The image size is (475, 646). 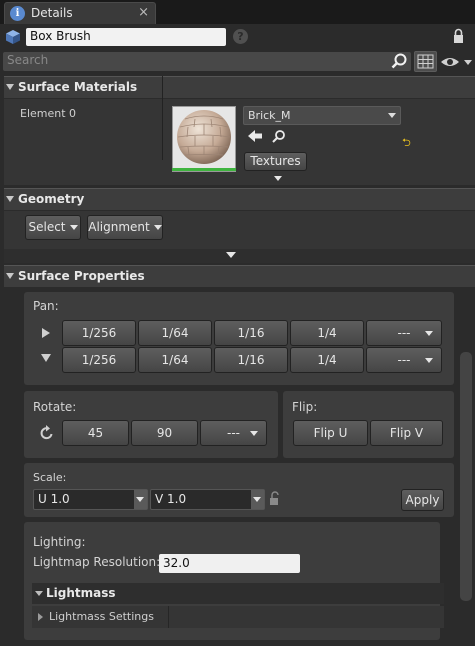 I want to click on search-input: Search, so click(x=207, y=61).